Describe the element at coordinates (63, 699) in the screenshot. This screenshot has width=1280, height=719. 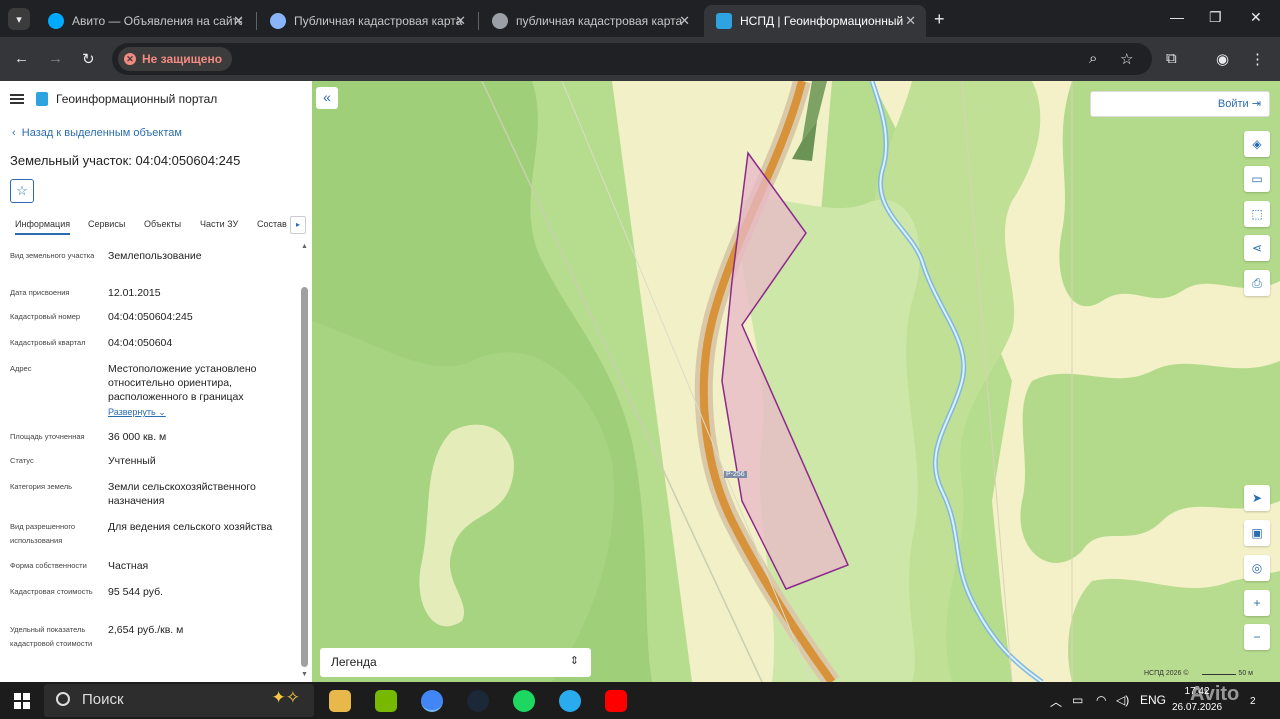
I see `search-icon` at that location.